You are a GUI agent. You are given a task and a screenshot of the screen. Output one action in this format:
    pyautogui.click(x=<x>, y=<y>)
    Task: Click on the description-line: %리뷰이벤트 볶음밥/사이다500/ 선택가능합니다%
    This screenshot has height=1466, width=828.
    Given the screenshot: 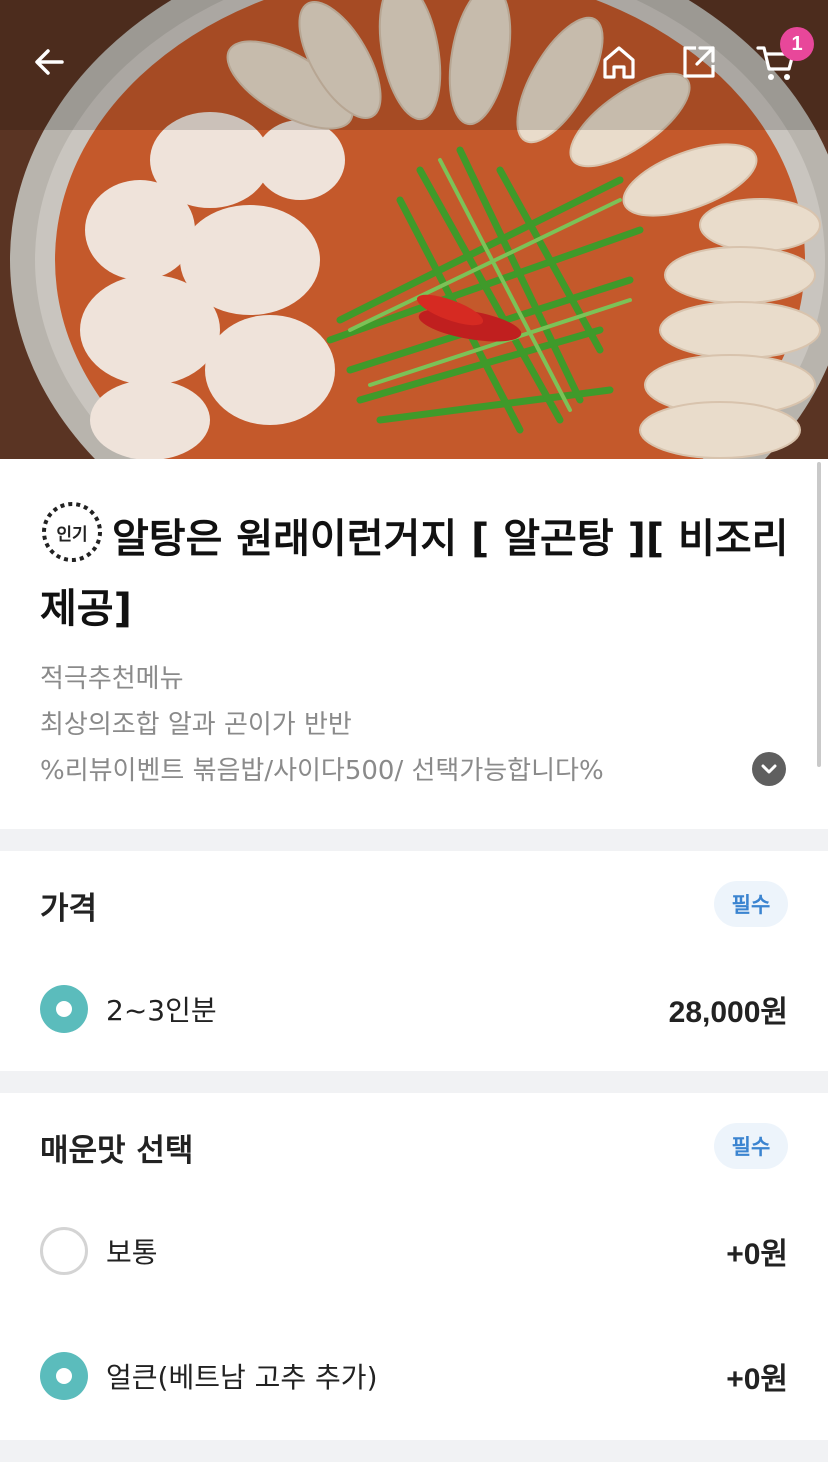 What is the action you would take?
    pyautogui.click(x=322, y=771)
    